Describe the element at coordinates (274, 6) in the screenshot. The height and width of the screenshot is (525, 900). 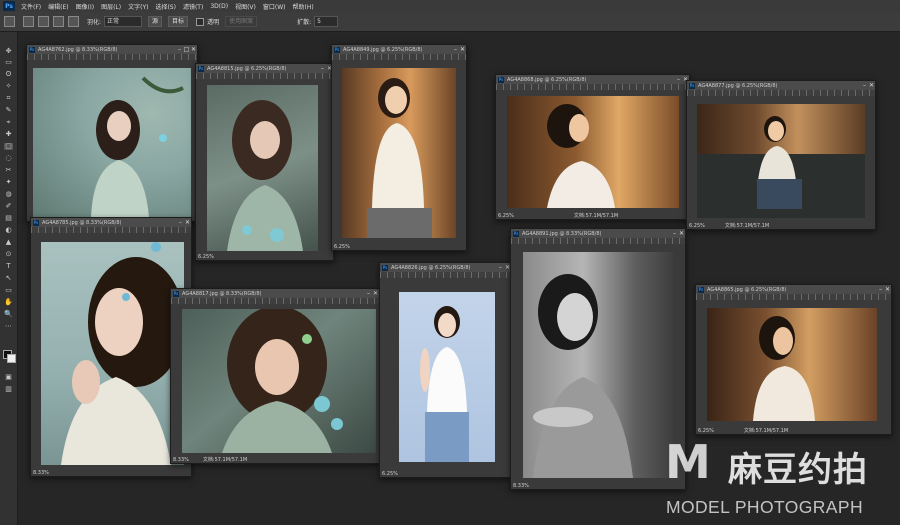
I see `menu-window: 窗口(W)` at that location.